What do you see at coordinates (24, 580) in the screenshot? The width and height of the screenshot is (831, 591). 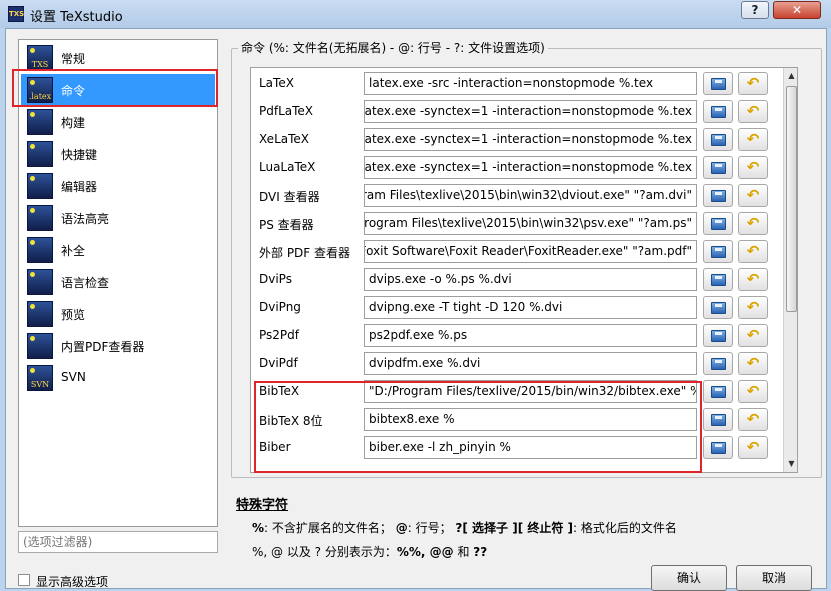 I see `show-advanced-checkbox` at bounding box center [24, 580].